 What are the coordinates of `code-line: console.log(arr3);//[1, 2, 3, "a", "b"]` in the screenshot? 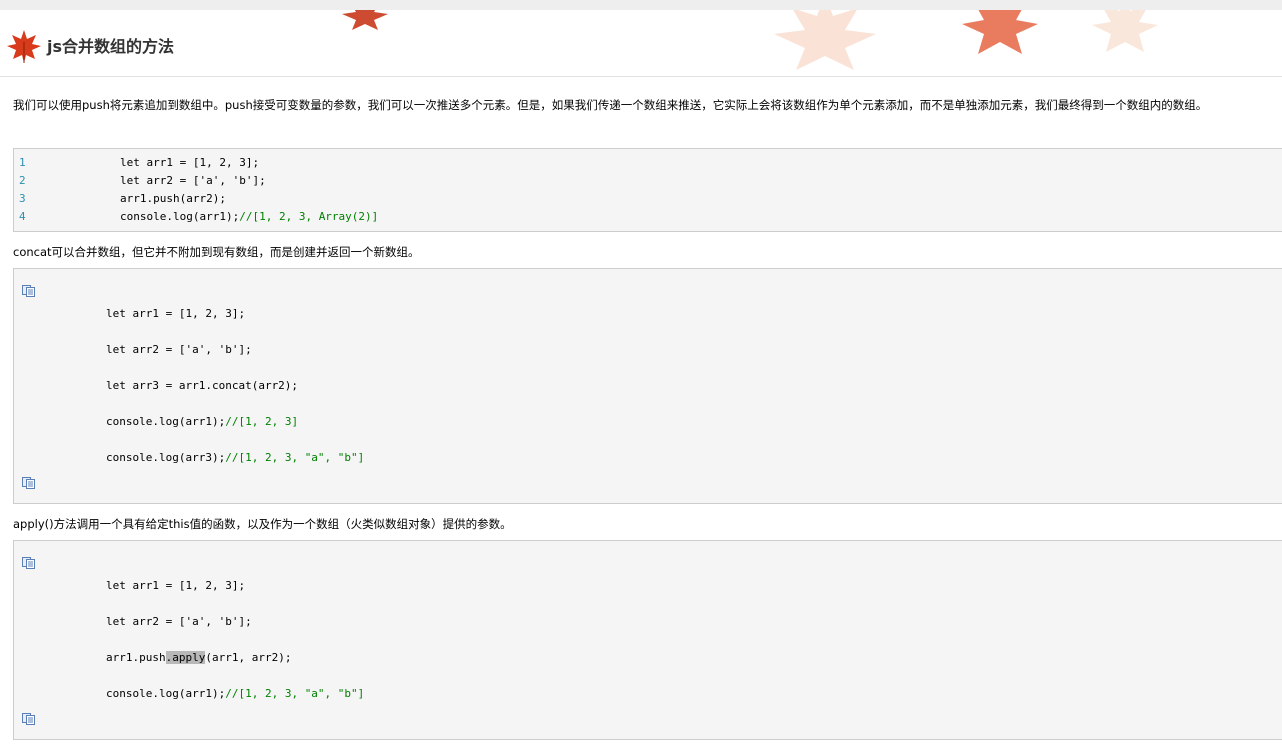 It's located at (235, 457).